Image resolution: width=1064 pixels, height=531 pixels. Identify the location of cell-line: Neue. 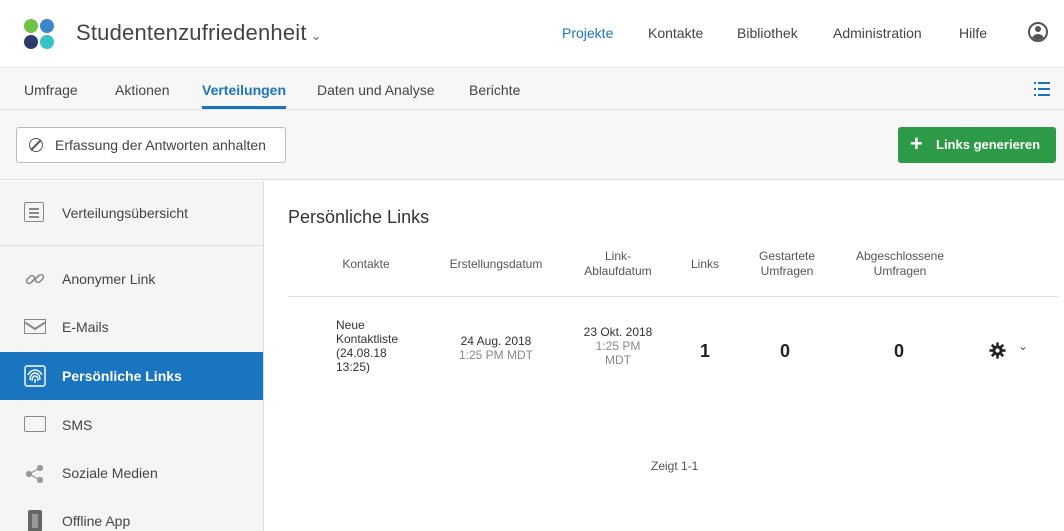
(350, 325).